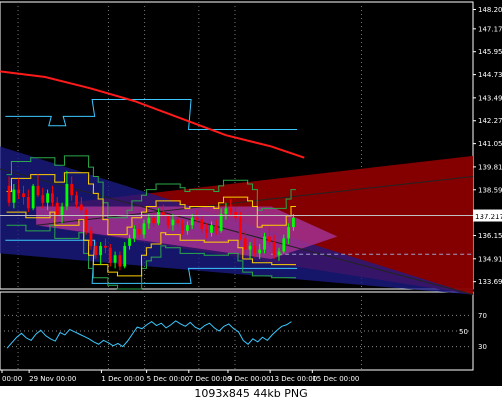 Image resolution: width=502 pixels, height=402 pixels. I want to click on y-tick-label-1: 147.170, so click(490, 29).